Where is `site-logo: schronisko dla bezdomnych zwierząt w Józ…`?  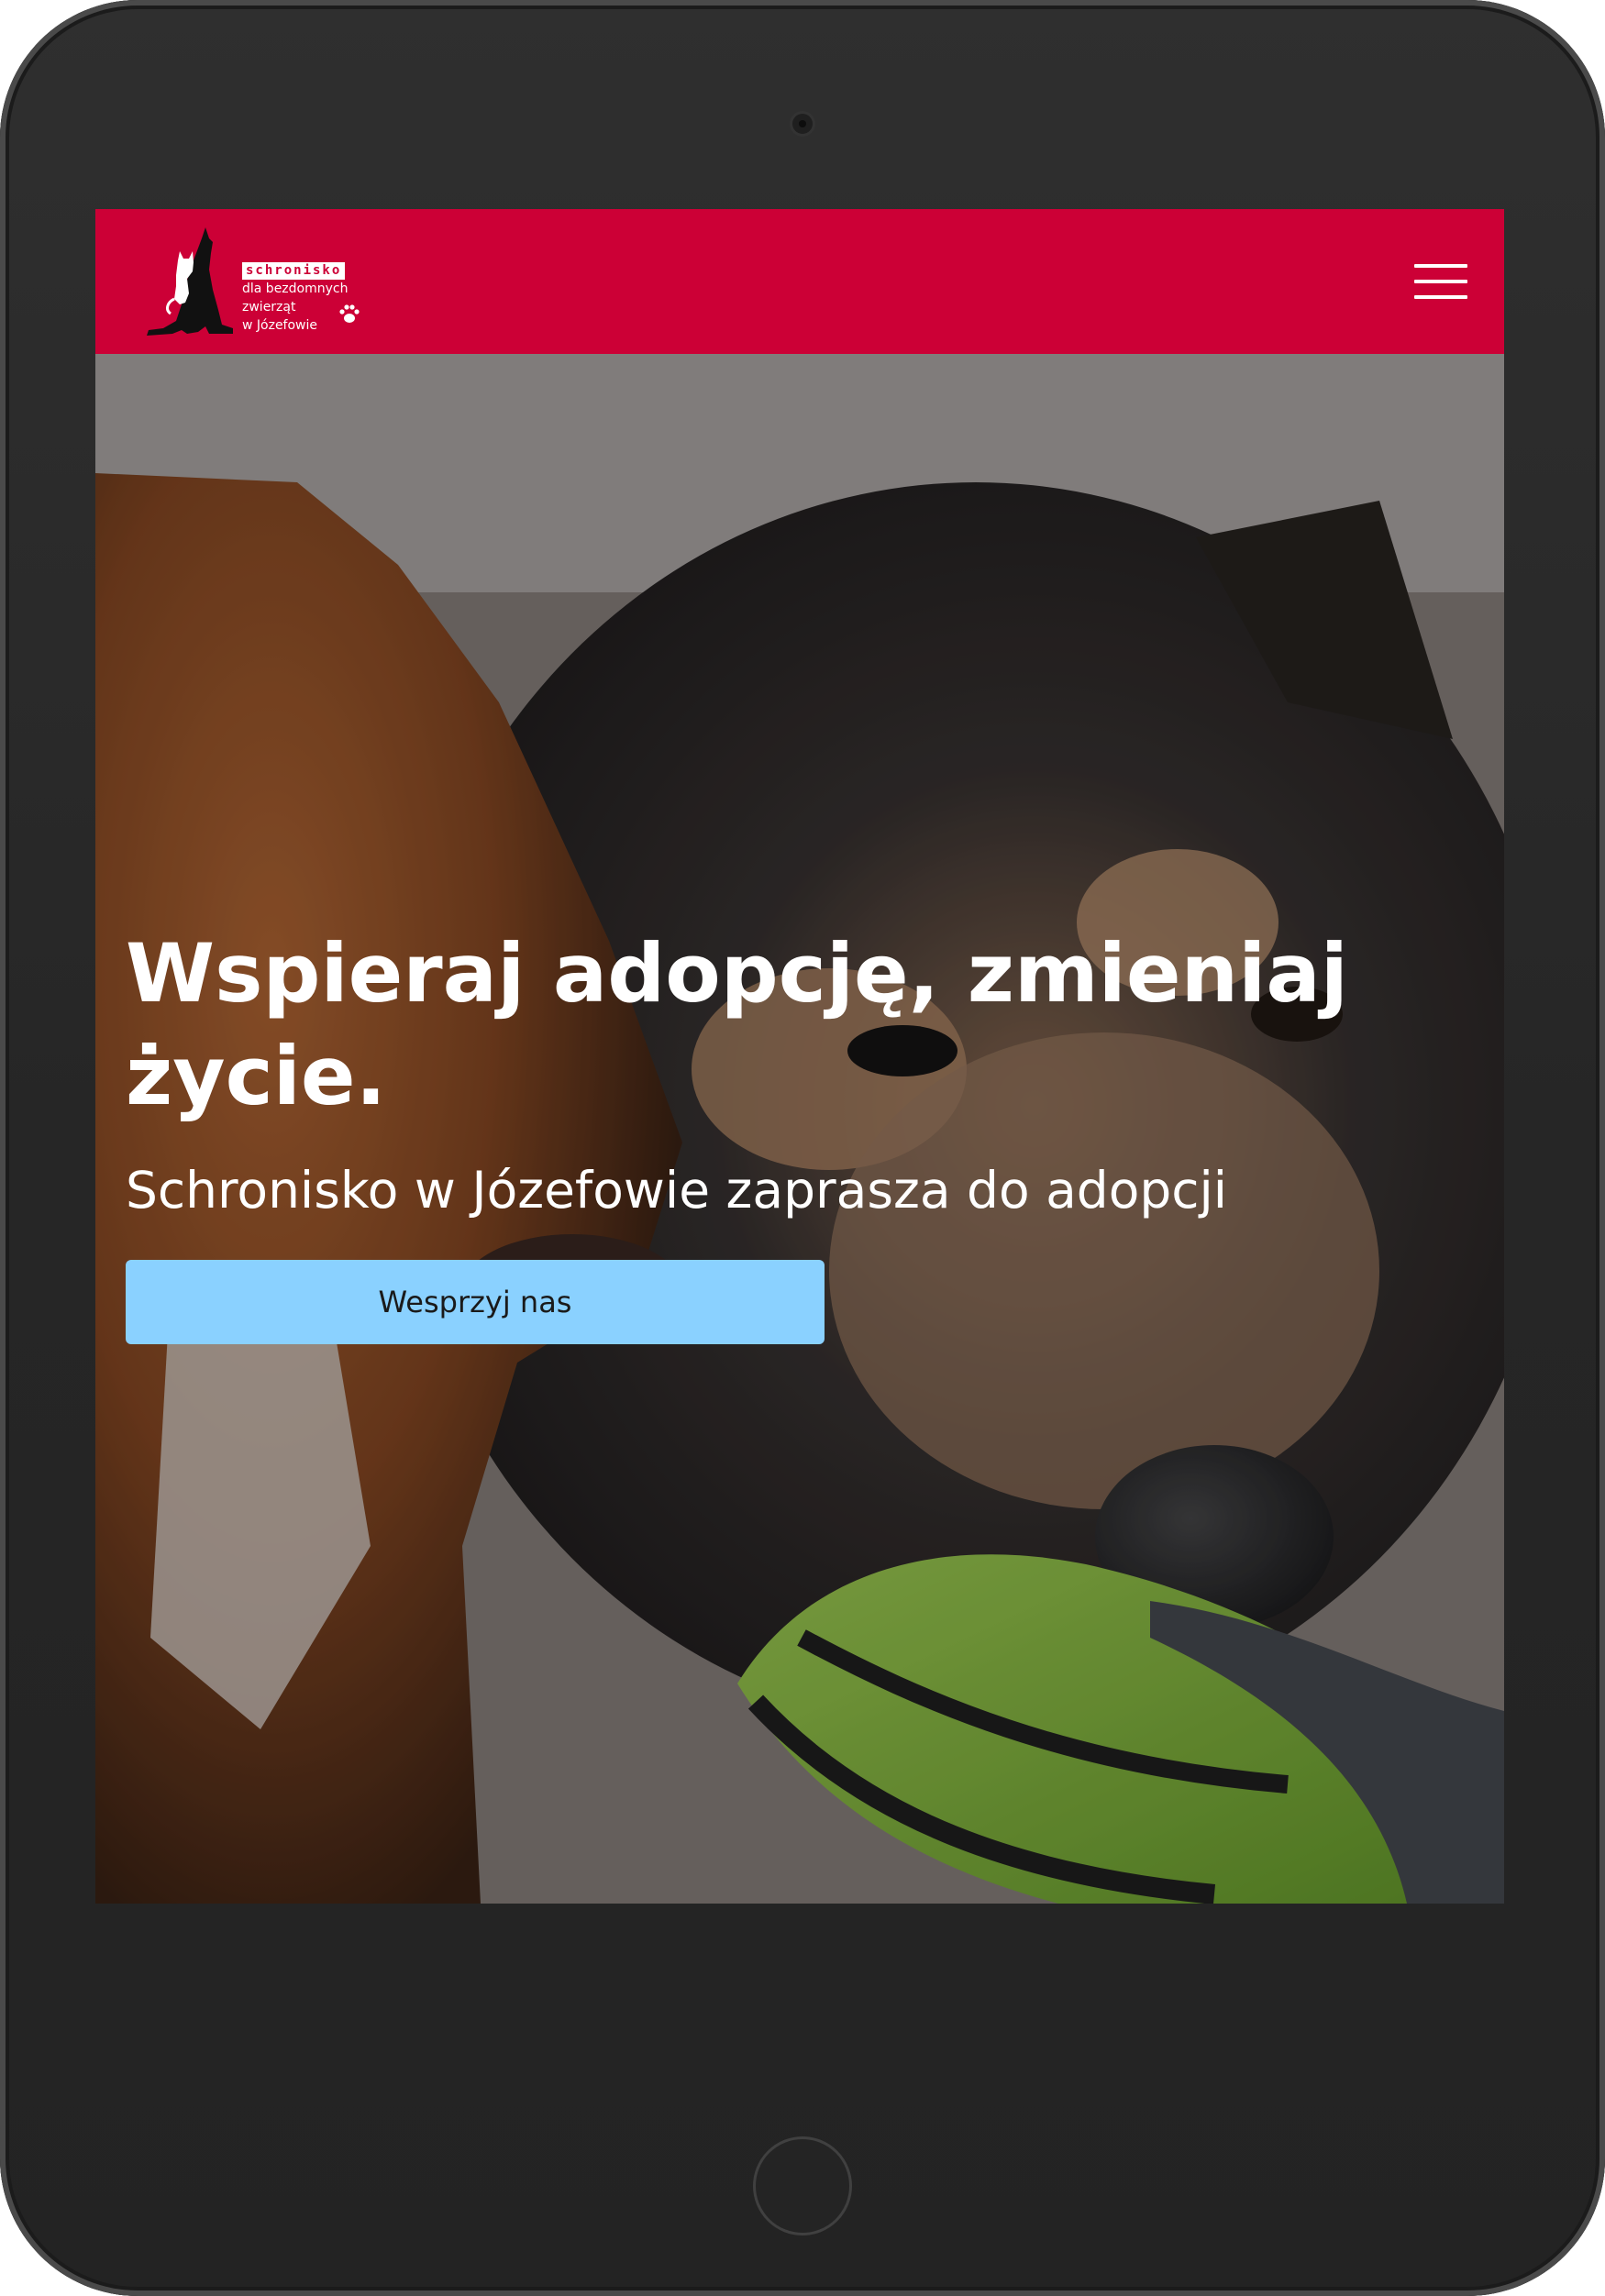 site-logo: schronisko dla bezdomnych zwierząt w Józ… is located at coordinates (264, 282).